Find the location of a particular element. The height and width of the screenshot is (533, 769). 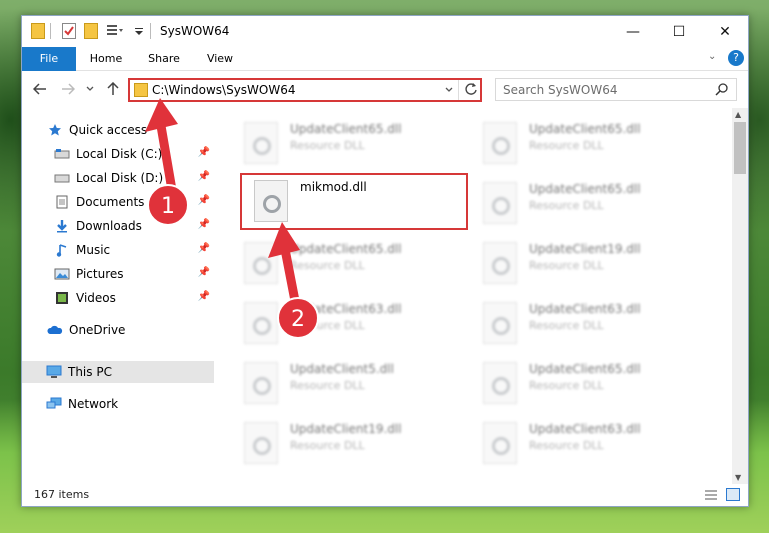

ribbon-expand-icon: ⌄ is located at coordinates (712, 56).